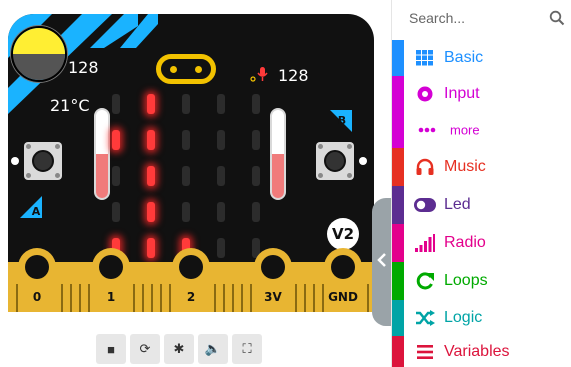 The image size is (571, 367). What do you see at coordinates (381, 260) in the screenshot?
I see `chevron-left-icon` at bounding box center [381, 260].